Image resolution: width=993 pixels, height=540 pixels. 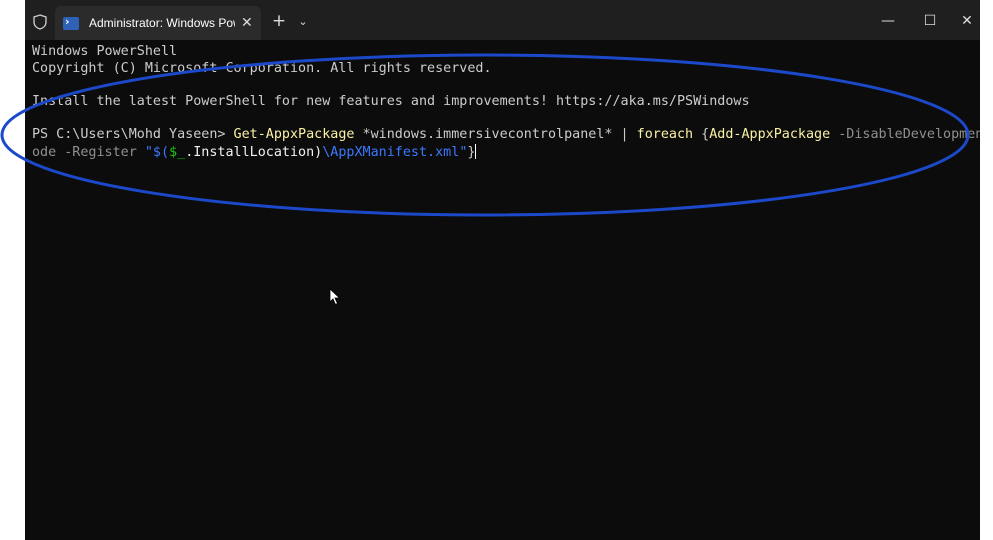 What do you see at coordinates (44, 152) in the screenshot?
I see `parameter-continued: ode` at bounding box center [44, 152].